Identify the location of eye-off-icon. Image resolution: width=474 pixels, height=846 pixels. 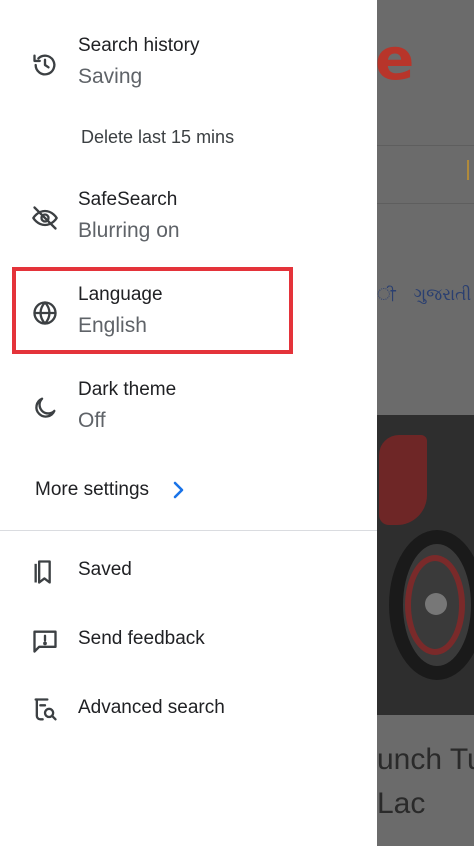
(45, 218).